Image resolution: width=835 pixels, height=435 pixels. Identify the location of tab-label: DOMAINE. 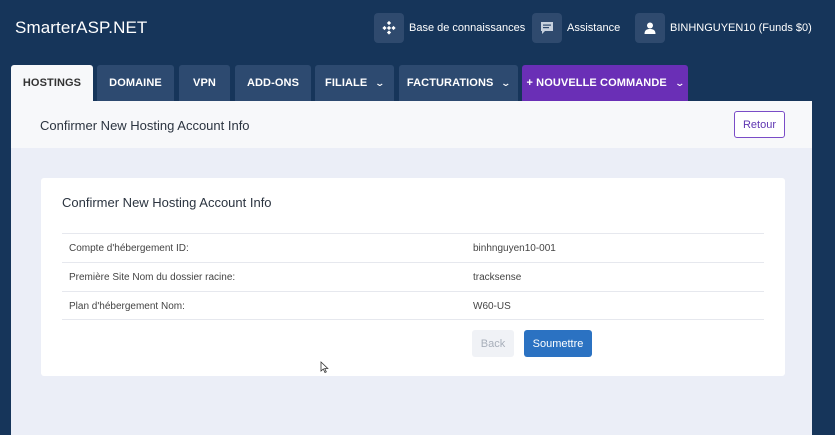
(135, 83).